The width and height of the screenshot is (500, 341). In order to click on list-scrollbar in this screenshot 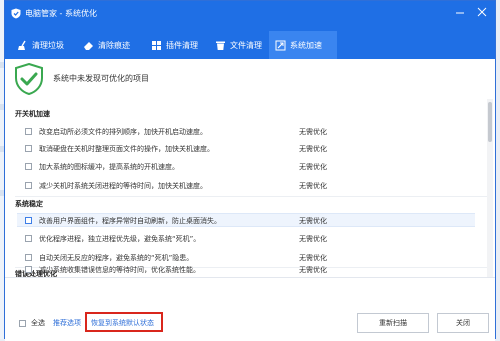, I will do `click(490, 188)`.